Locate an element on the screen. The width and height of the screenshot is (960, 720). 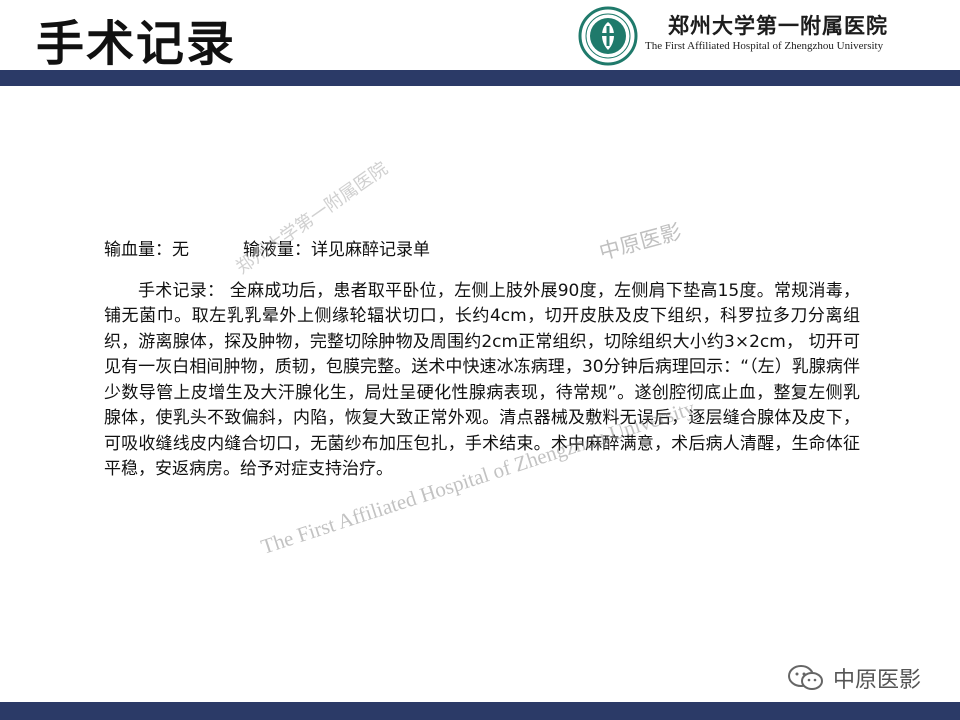
transfusion-info: 输血量：无 输液量：详见麻醉记录单 is located at coordinates (267, 250).